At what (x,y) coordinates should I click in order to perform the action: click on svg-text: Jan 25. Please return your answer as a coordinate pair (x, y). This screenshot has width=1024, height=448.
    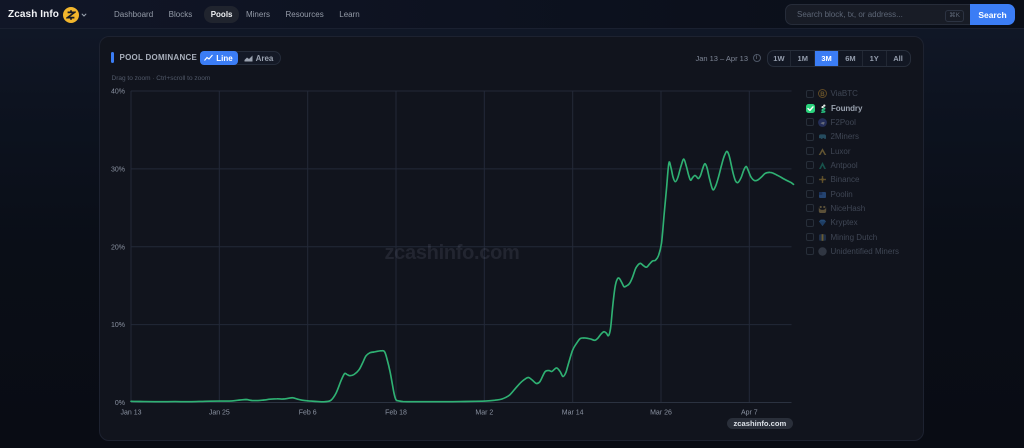
    Looking at the image, I should click on (219, 413).